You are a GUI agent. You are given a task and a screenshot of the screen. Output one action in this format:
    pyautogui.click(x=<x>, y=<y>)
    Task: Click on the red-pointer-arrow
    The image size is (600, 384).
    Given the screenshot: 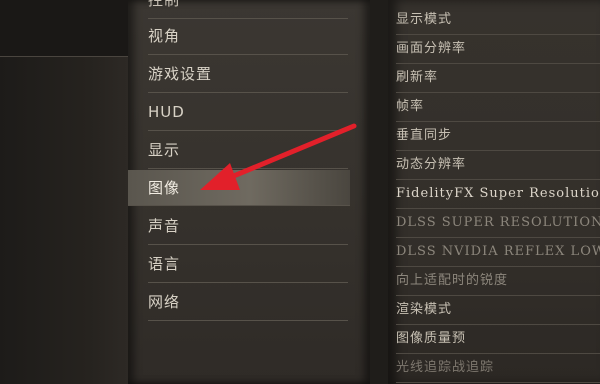 What is the action you would take?
    pyautogui.click(x=278, y=156)
    